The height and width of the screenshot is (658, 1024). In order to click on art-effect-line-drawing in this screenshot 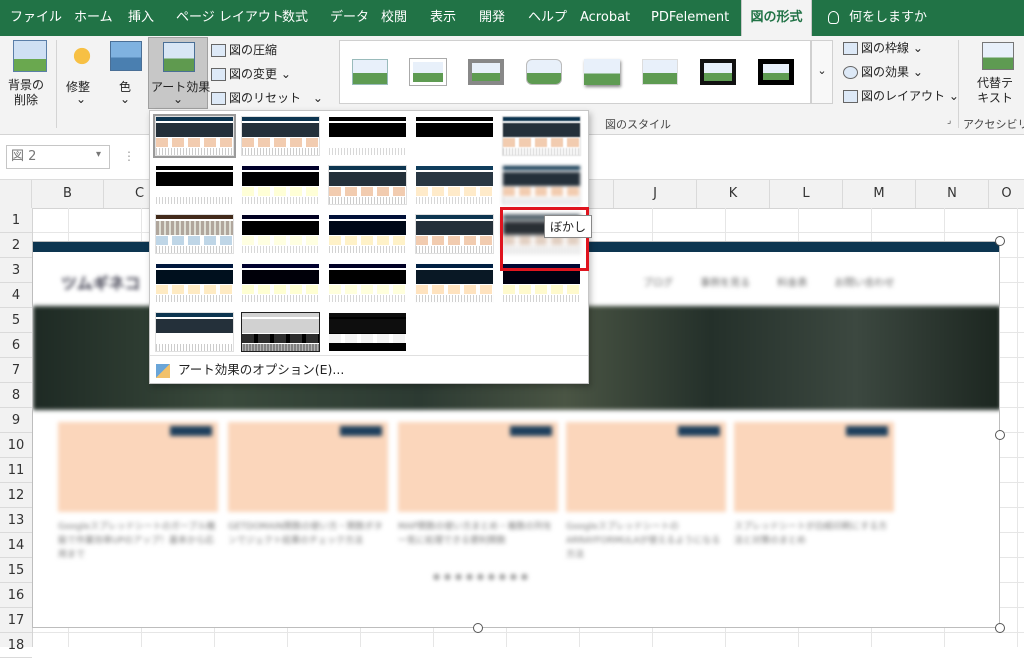, I will do `click(541, 136)`.